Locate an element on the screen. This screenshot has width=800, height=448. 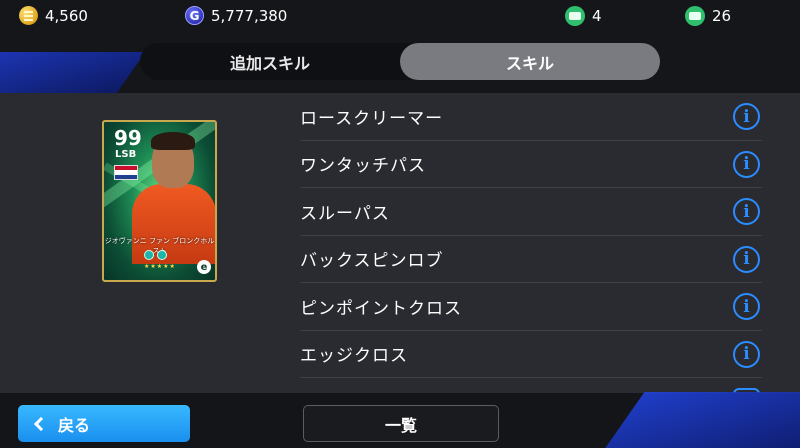
gp-display: G 5,777,380 is located at coordinates (236, 15).